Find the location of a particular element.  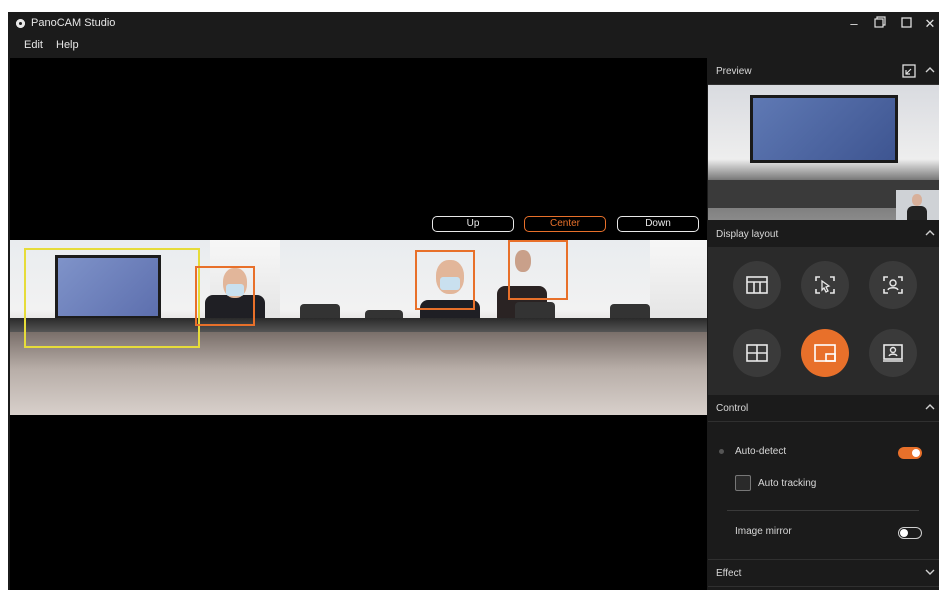

up-button: Up is located at coordinates (473, 224).